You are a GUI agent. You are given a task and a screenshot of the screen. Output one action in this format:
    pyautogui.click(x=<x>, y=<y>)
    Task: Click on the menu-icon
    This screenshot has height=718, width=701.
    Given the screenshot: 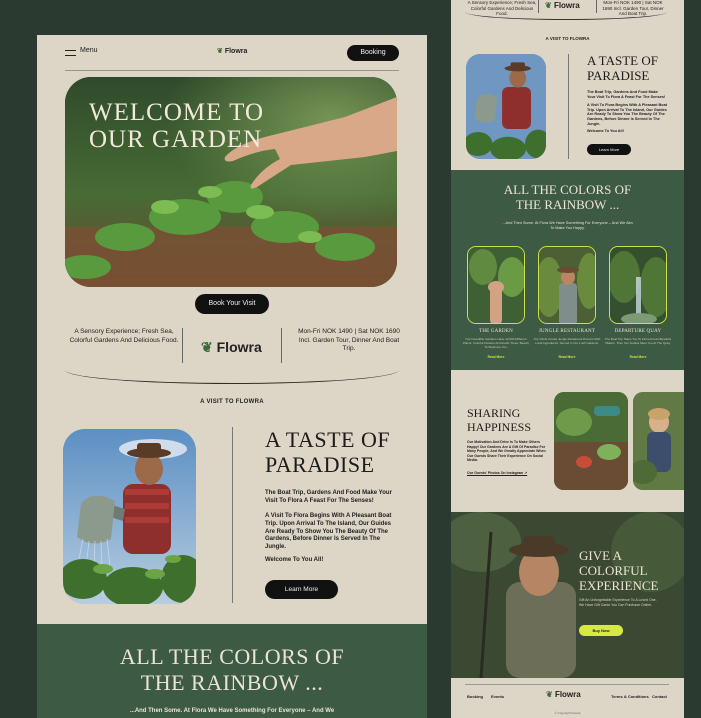 What is the action you would take?
    pyautogui.click(x=70, y=53)
    